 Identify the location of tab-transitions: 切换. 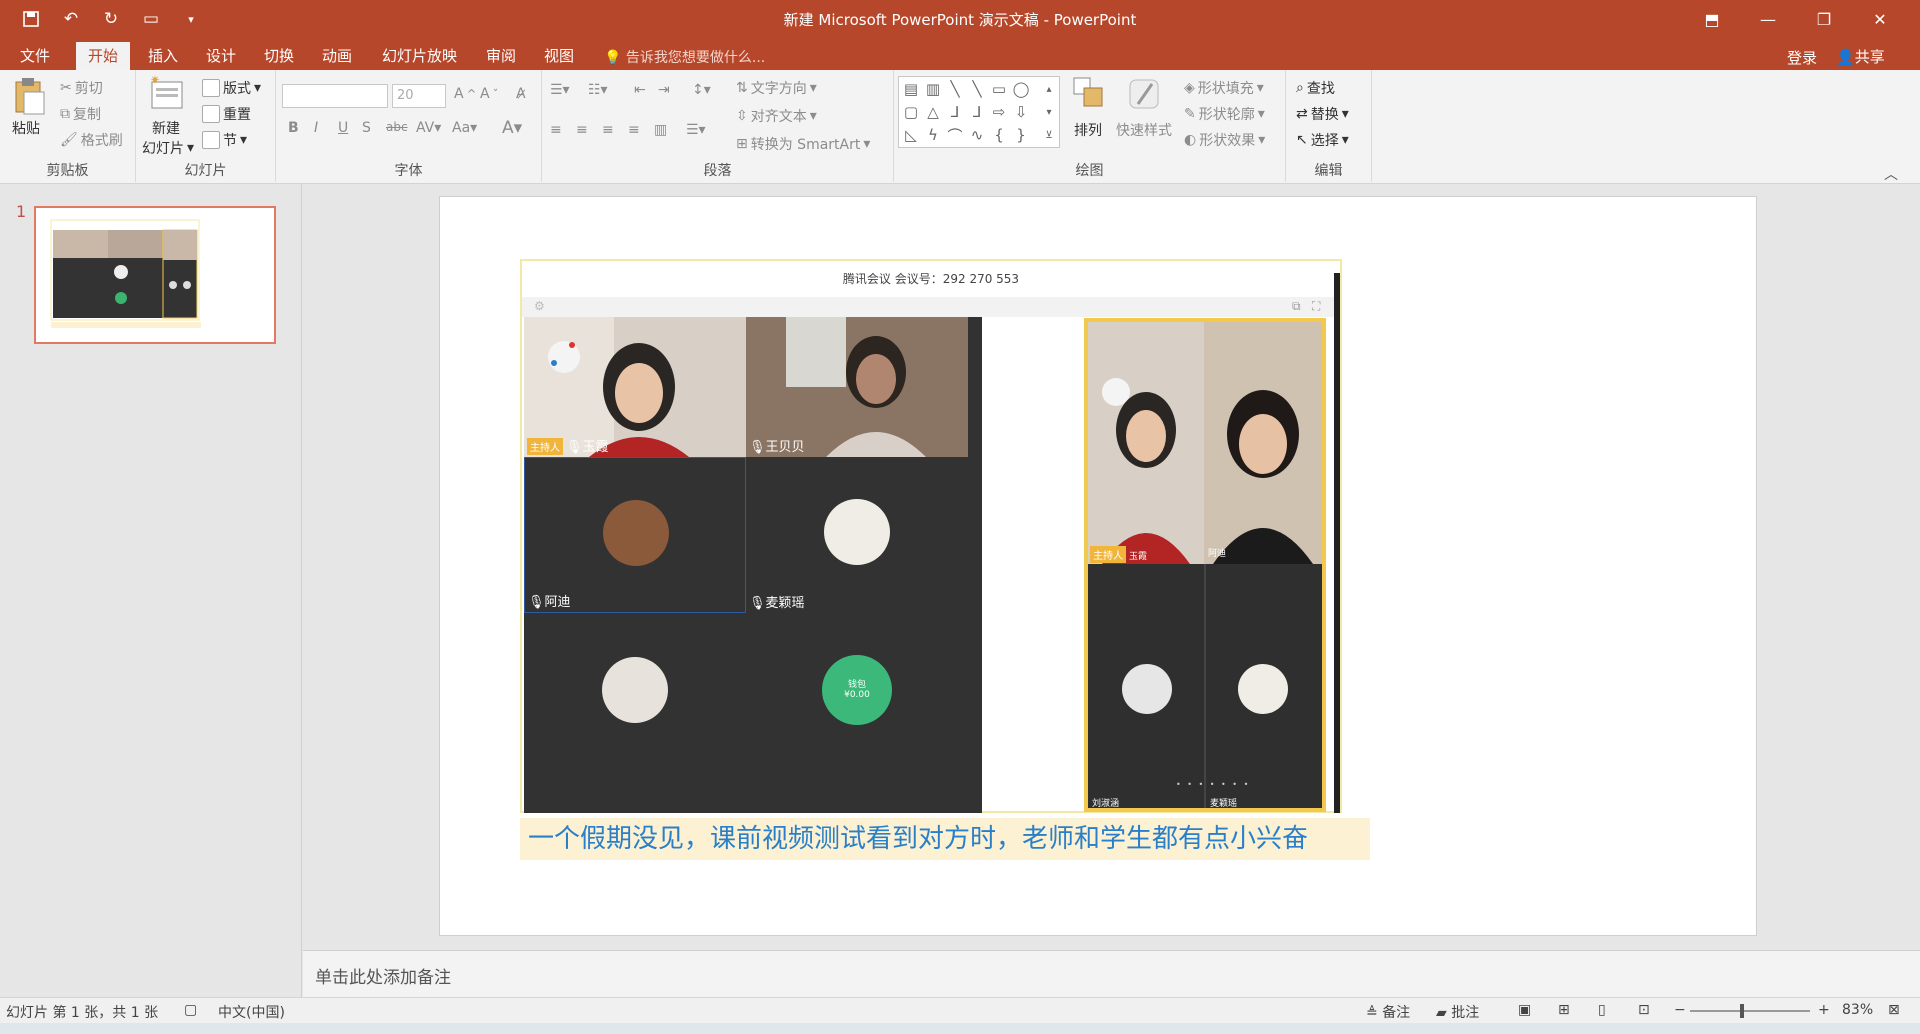
(279, 56).